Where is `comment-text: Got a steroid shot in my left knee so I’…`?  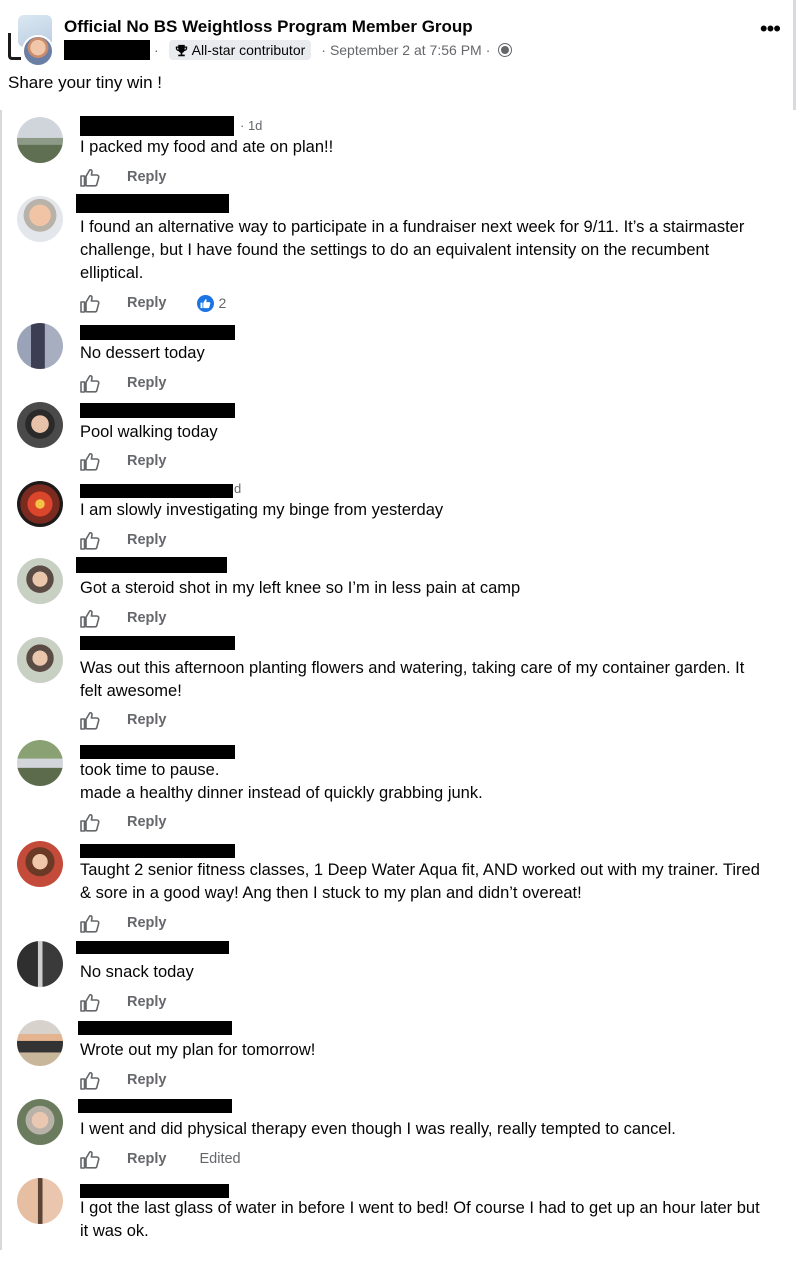
comment-text: Got a steroid shot in my left knee so I’… is located at coordinates (300, 588).